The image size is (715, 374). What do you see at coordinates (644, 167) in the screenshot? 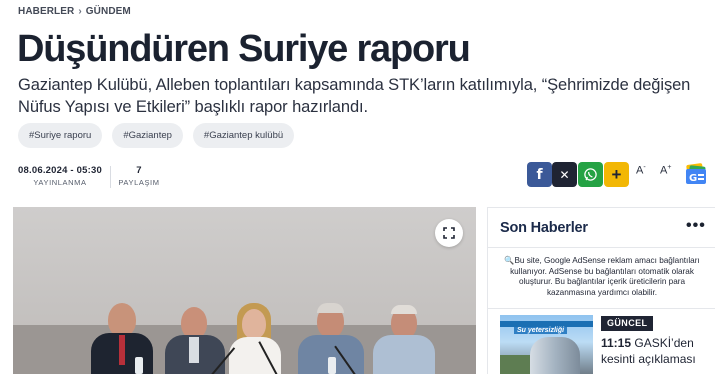
I see `font-decrease-sup: -` at bounding box center [644, 167].